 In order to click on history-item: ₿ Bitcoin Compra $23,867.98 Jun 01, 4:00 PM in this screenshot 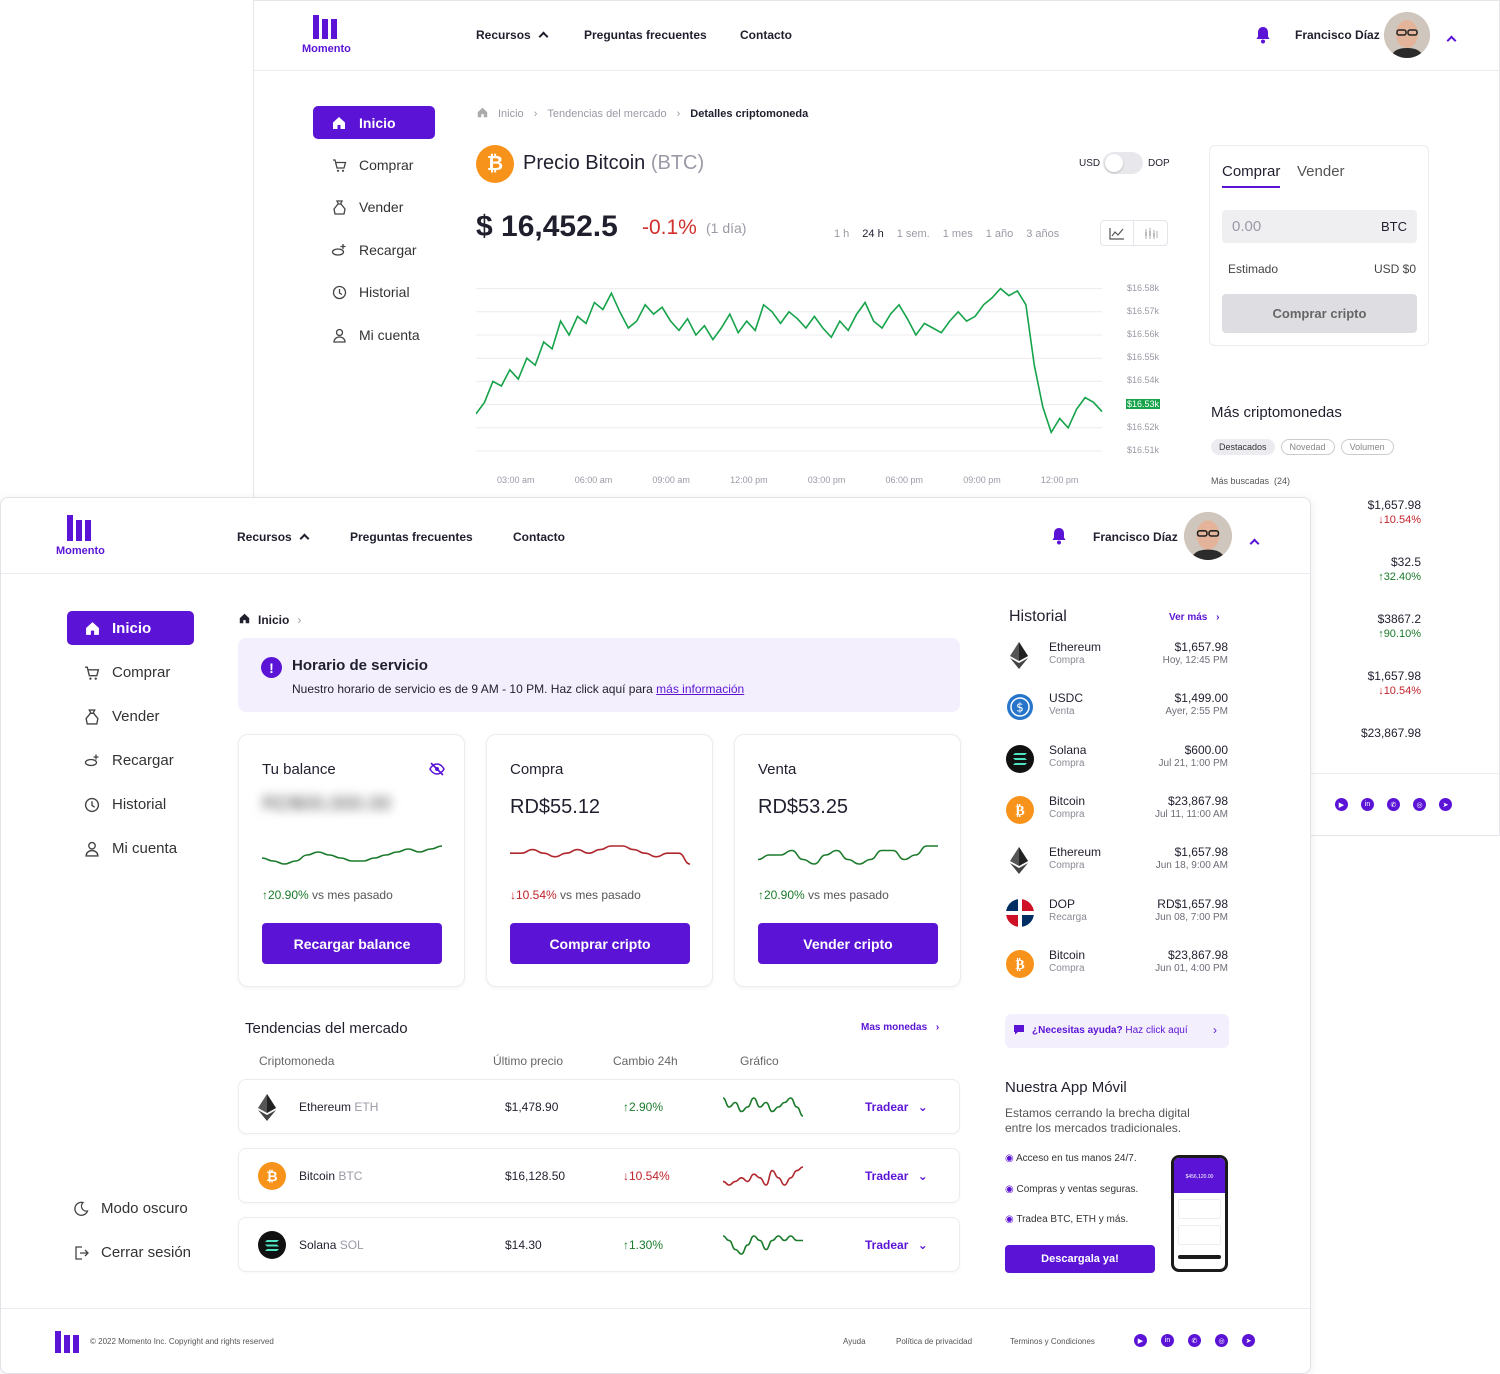, I will do `click(1117, 966)`.